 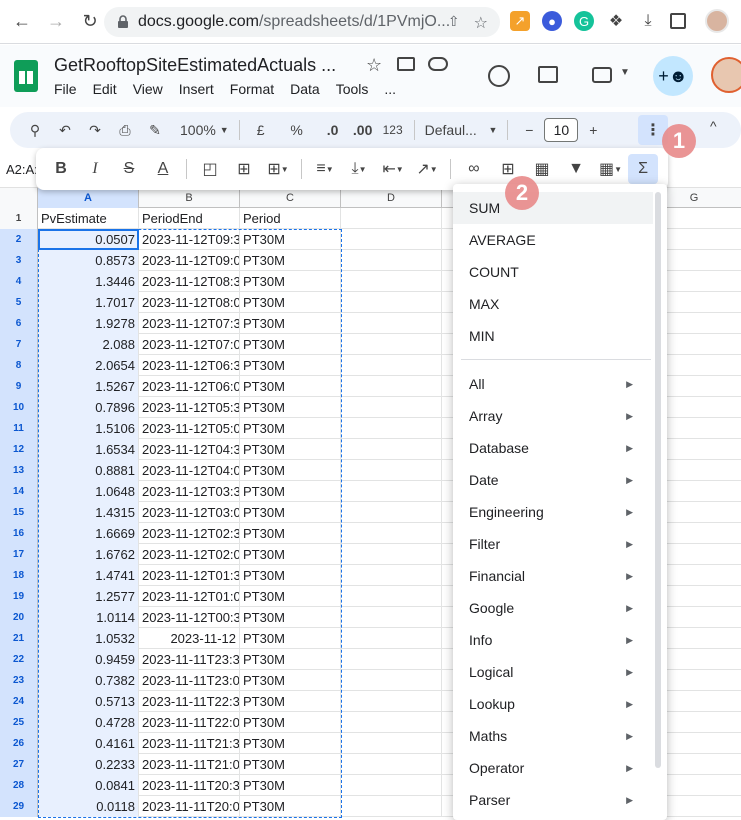 What do you see at coordinates (548, 74) in the screenshot?
I see `comments-icon` at bounding box center [548, 74].